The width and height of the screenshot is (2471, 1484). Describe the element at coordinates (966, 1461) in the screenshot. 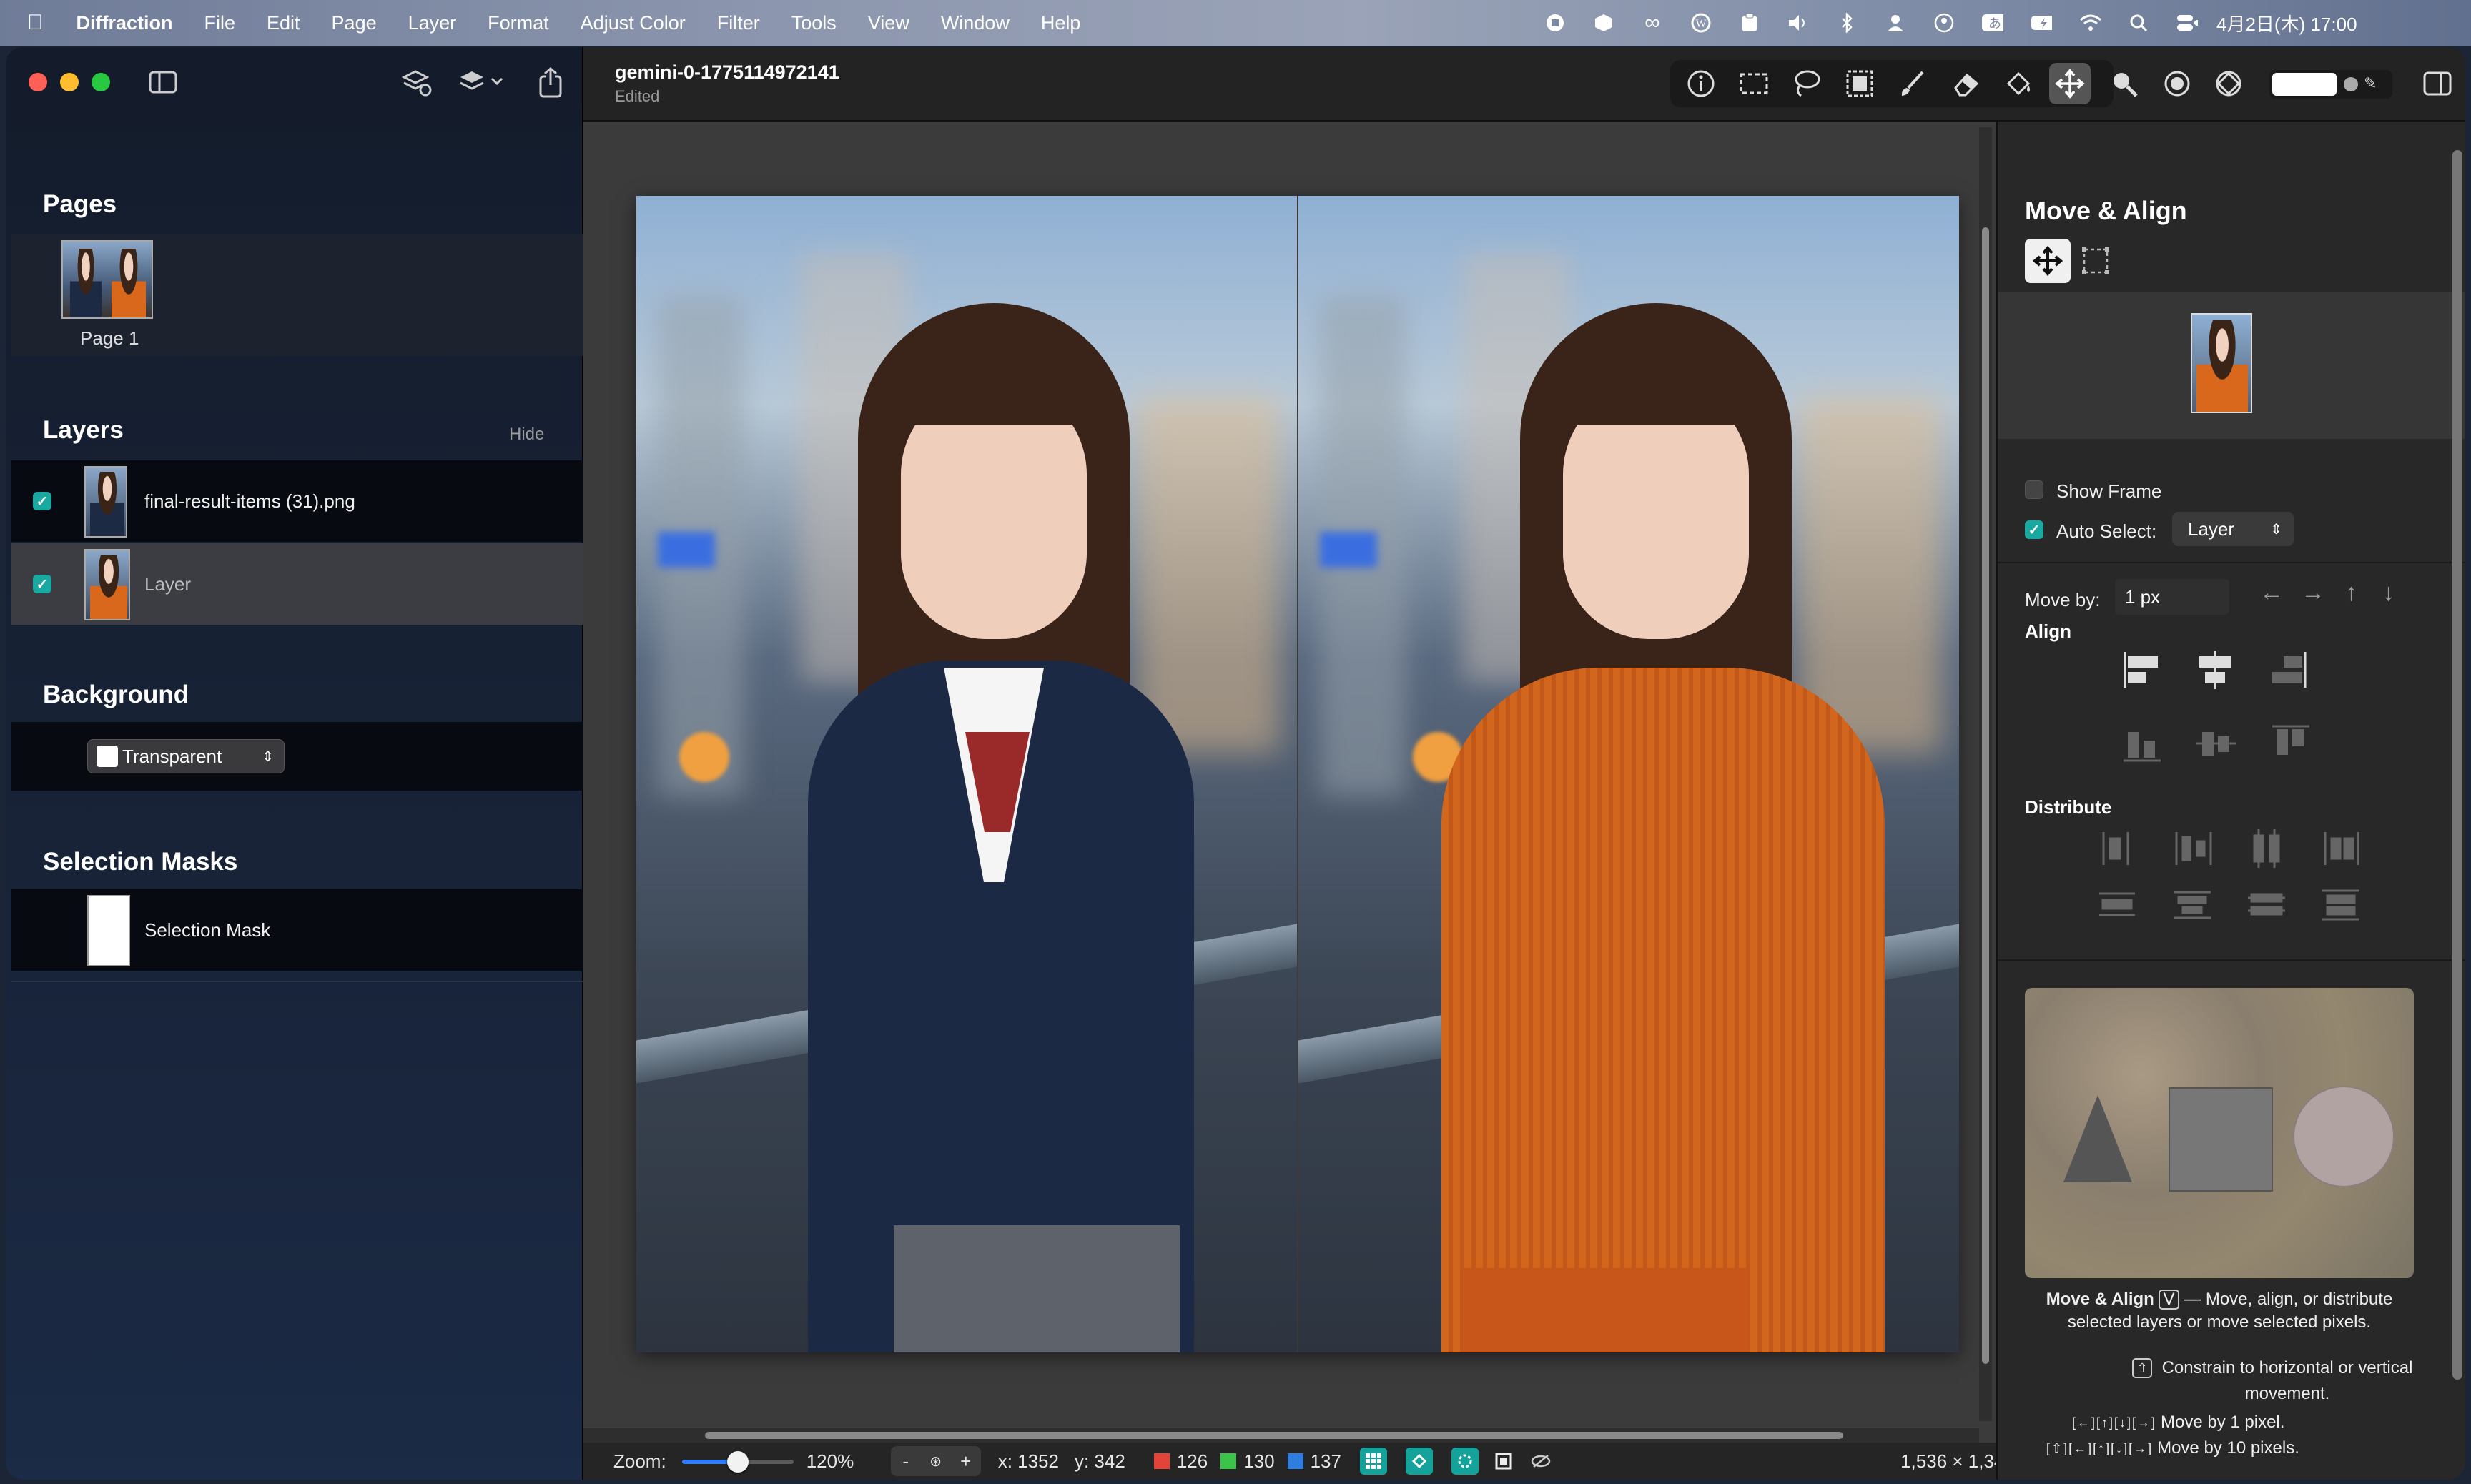

I see `zoom-in-button: +` at that location.